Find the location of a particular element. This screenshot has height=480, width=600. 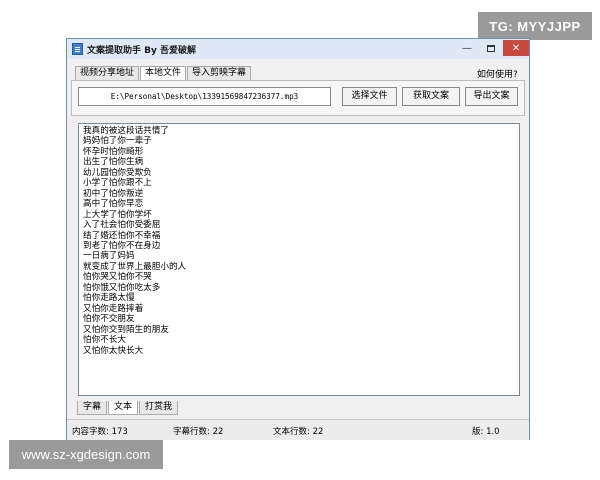

content-line: 又怕你交到陌生的朋友 is located at coordinates (126, 329).